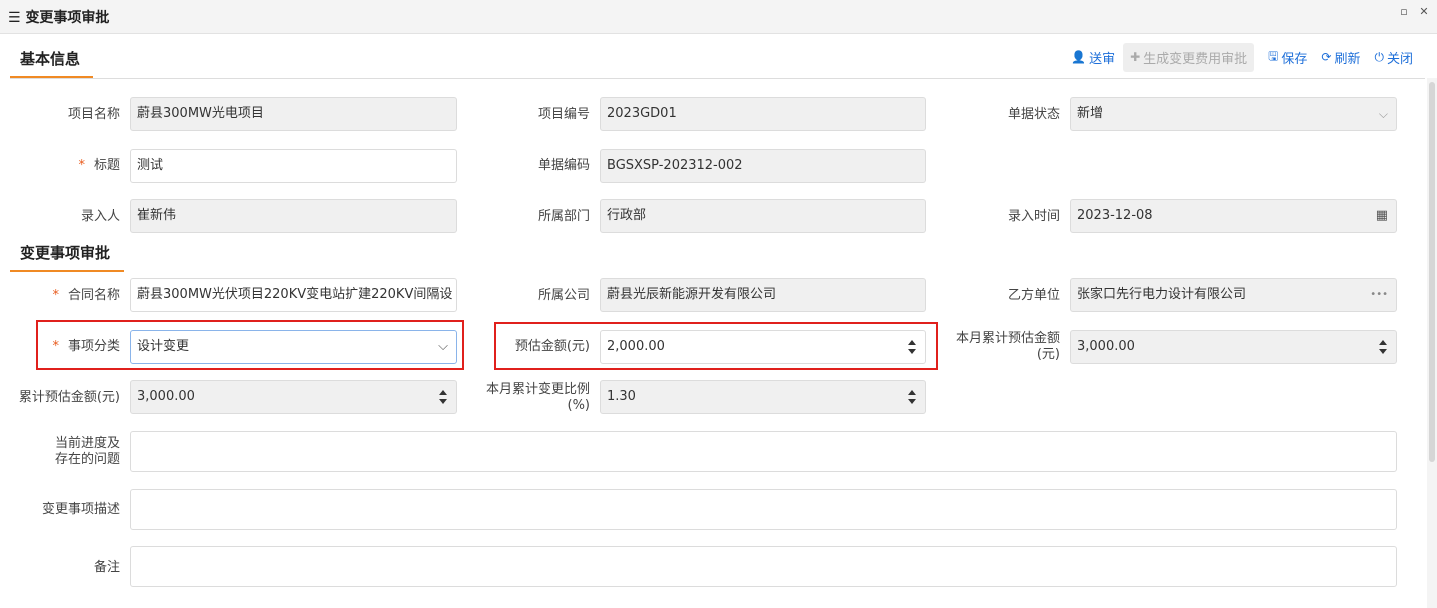 The image size is (1437, 608). I want to click on submit-button: 👤 送审, so click(1093, 57).